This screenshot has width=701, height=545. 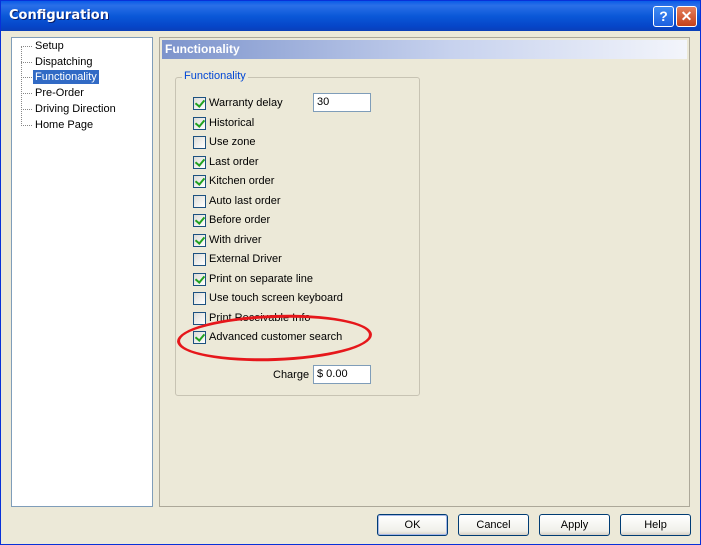 What do you see at coordinates (234, 162) in the screenshot?
I see `option-label: Last order` at bounding box center [234, 162].